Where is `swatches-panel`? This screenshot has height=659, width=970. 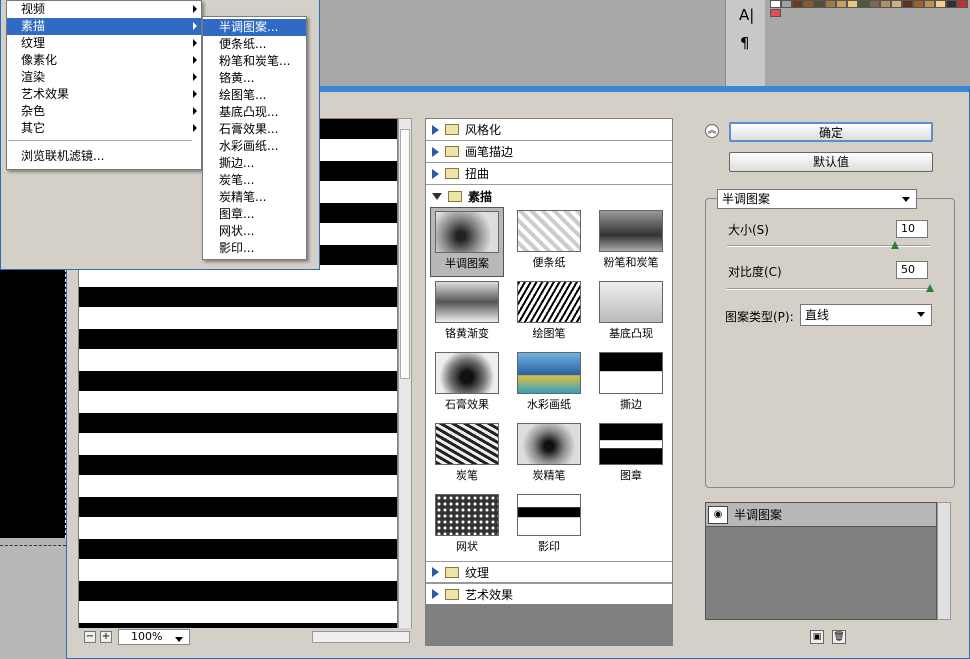
swatches-panel is located at coordinates (870, 9).